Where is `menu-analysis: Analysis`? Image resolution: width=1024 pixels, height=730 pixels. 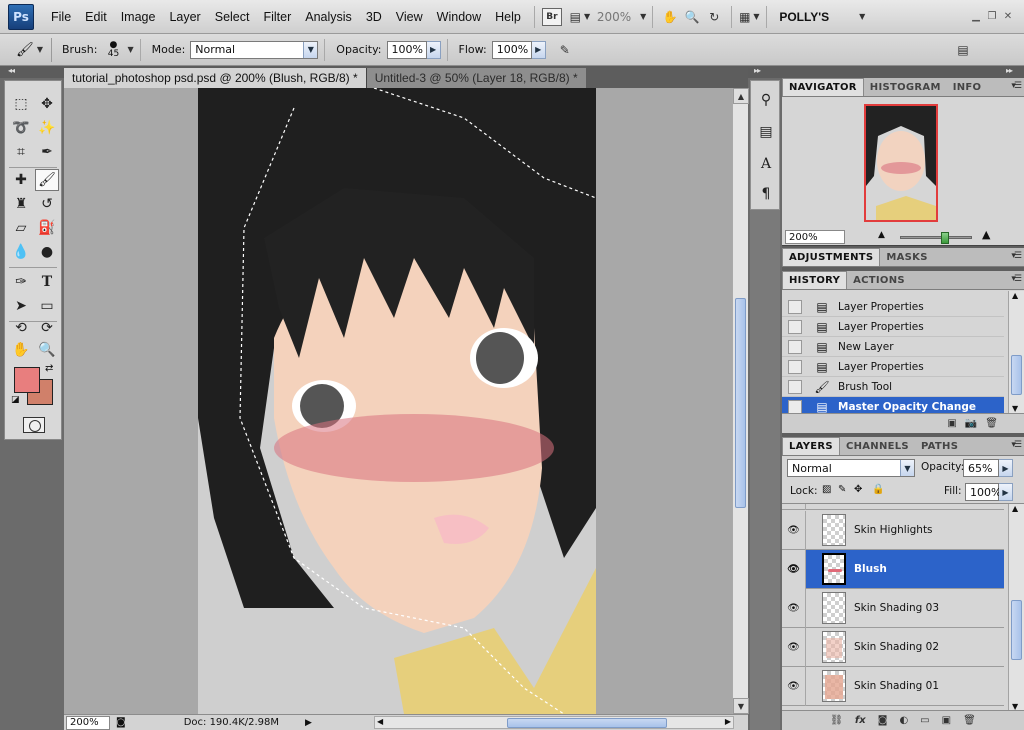
menu-analysis: Analysis is located at coordinates (328, 17).